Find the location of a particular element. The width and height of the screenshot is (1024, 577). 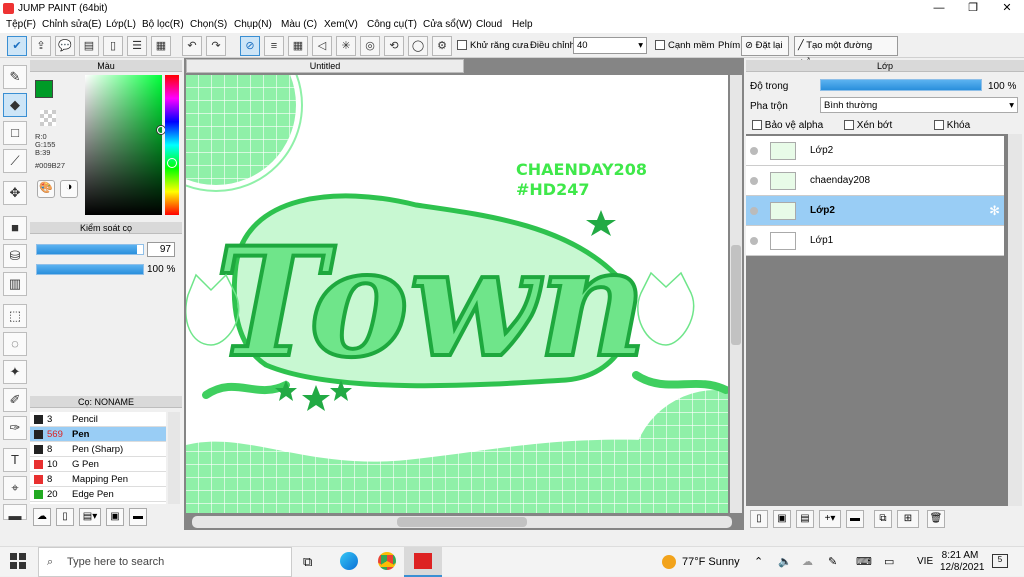

windows-start-icon is located at coordinates (18, 561).